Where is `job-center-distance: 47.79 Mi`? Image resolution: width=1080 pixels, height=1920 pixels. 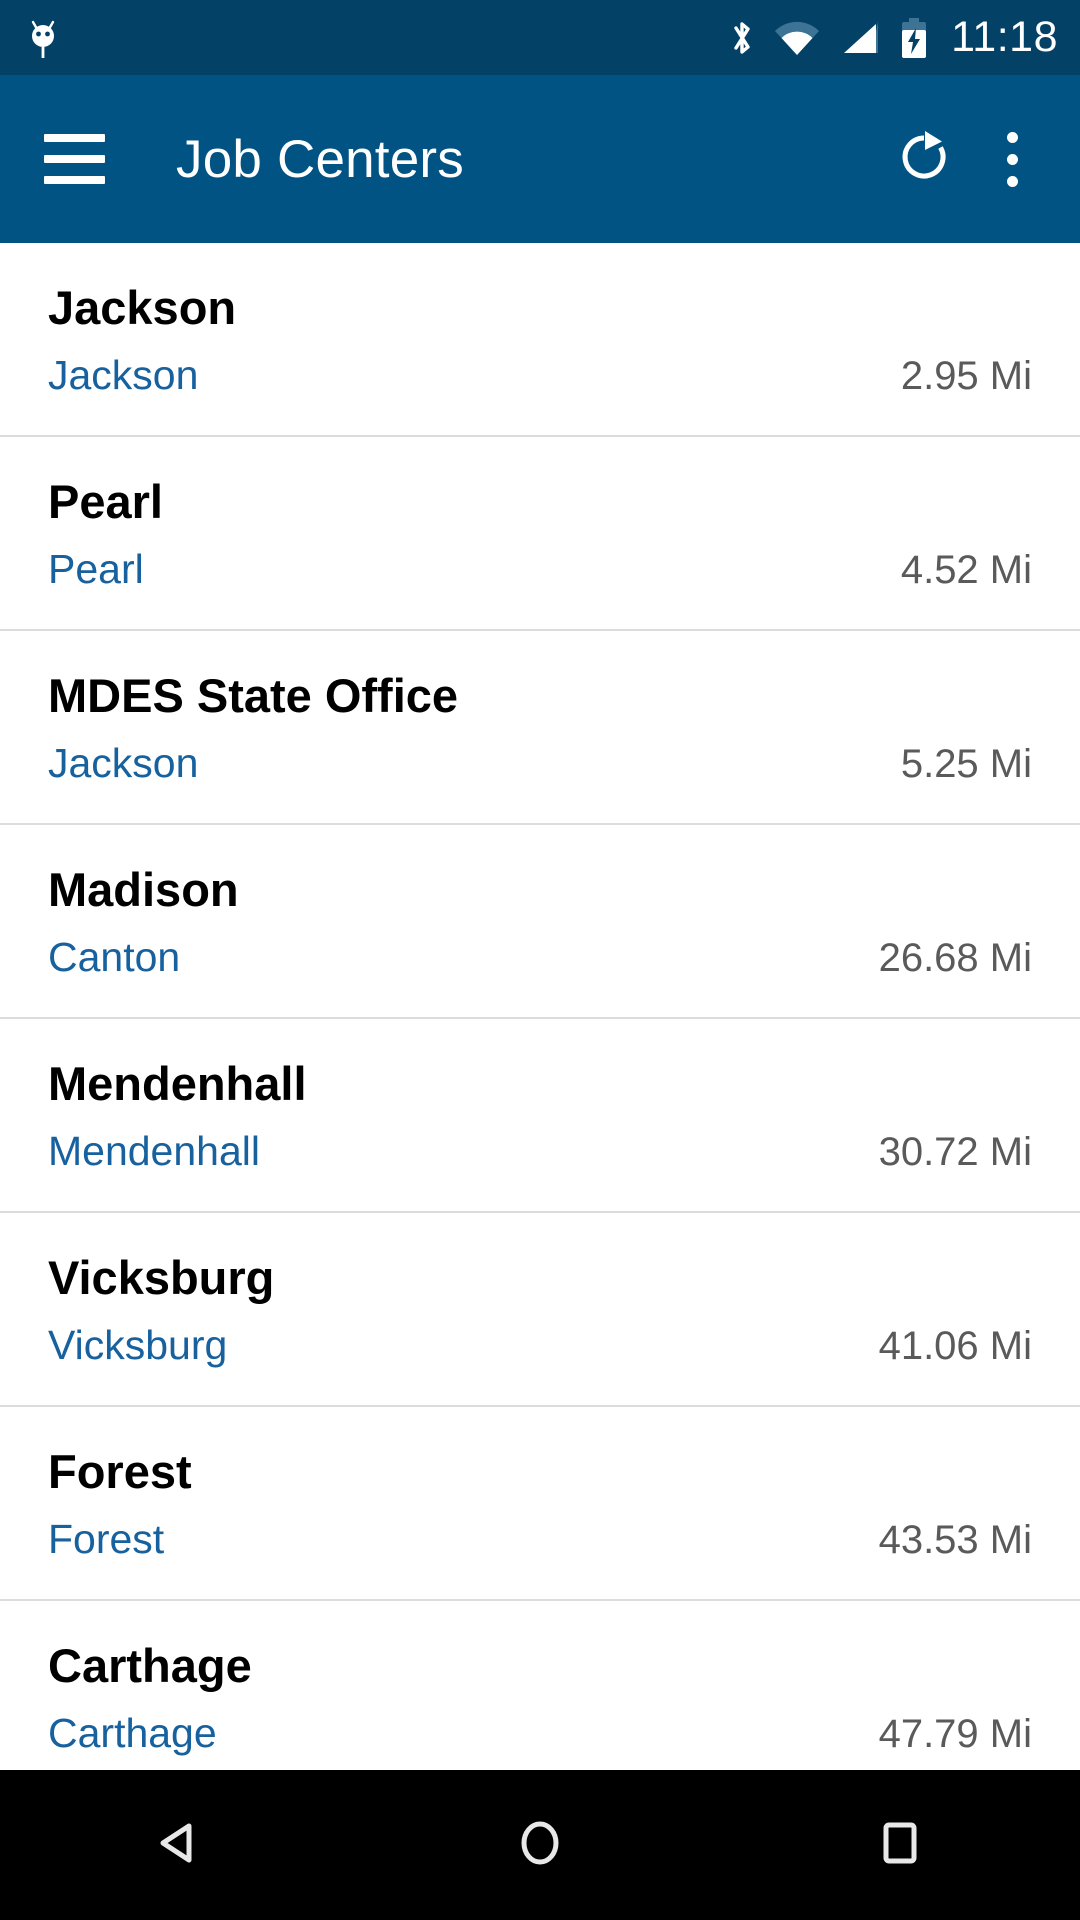
job-center-distance: 47.79 Mi is located at coordinates (955, 1734).